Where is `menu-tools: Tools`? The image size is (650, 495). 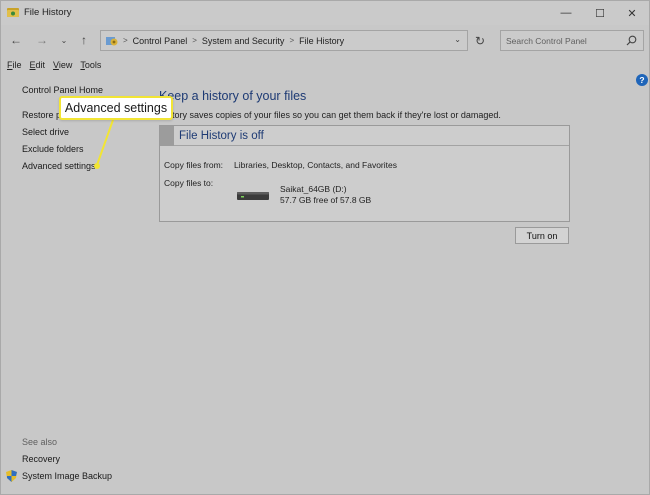 menu-tools: Tools is located at coordinates (90, 67).